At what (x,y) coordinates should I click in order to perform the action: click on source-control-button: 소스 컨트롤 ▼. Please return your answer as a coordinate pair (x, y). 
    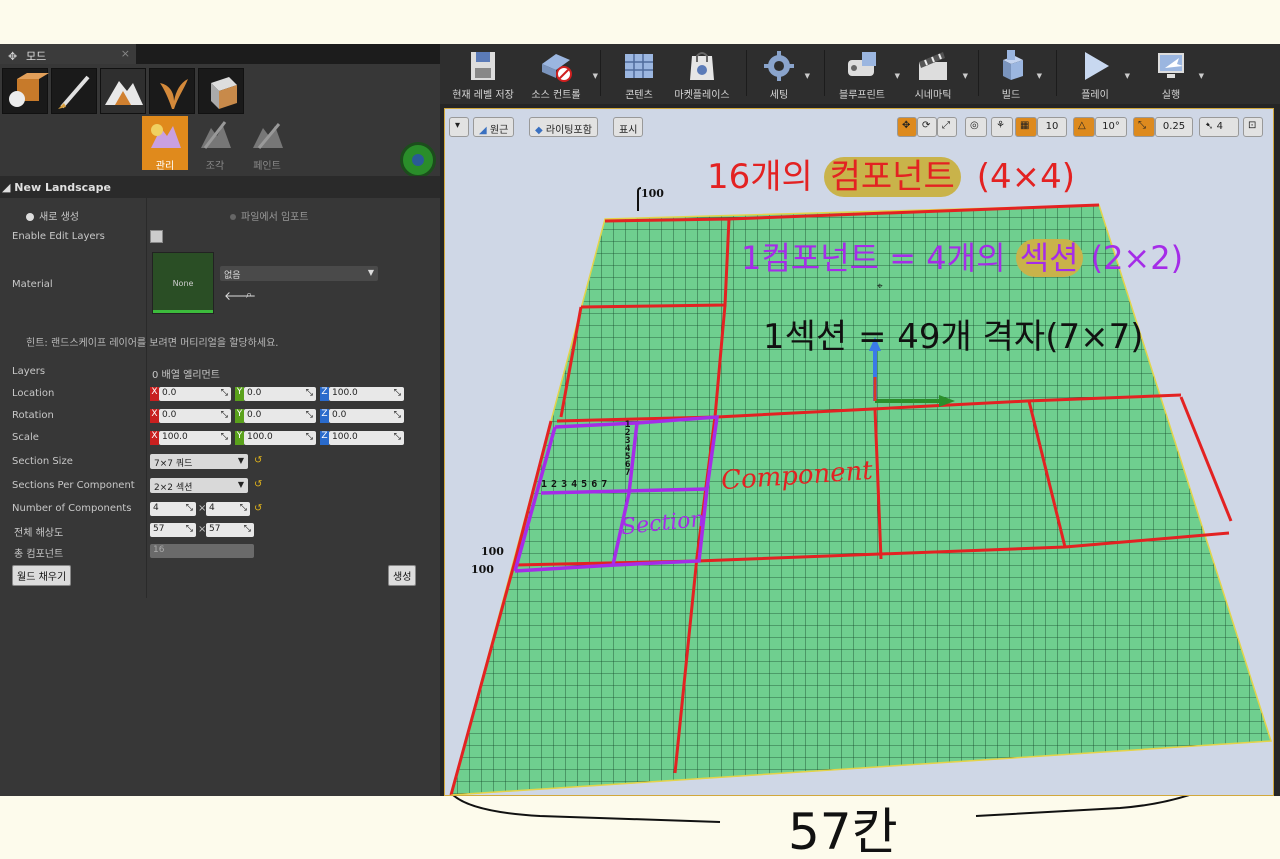
    Looking at the image, I should click on (561, 74).